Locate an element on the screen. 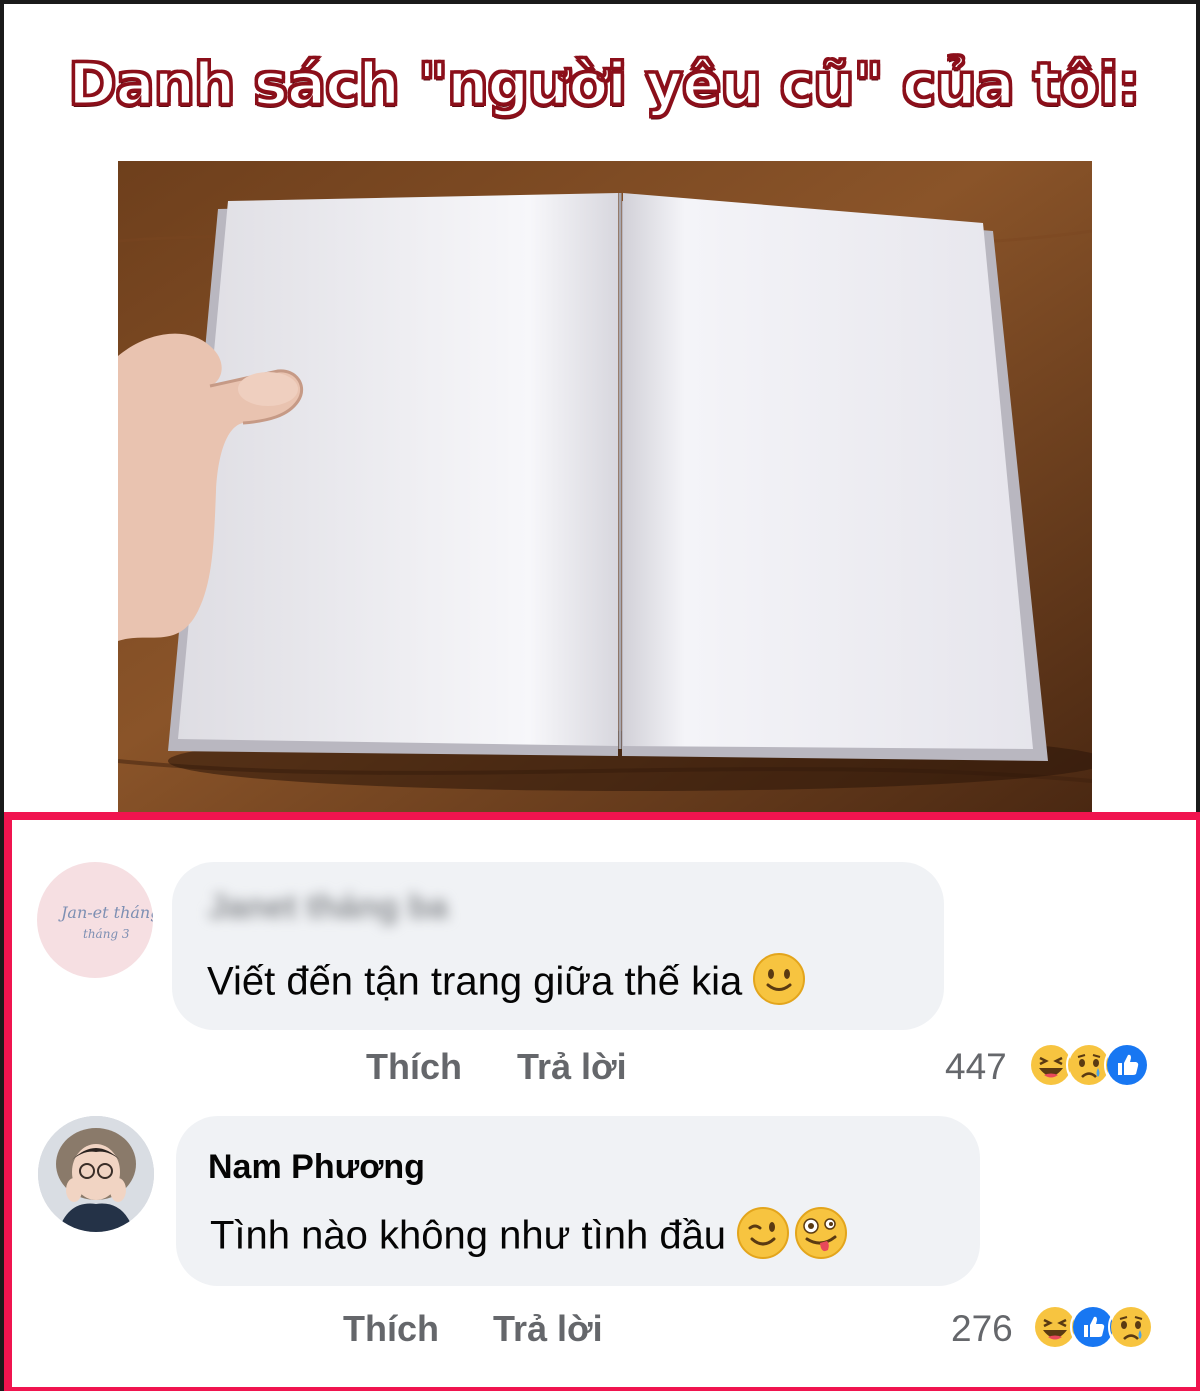  avatar: Jan-et tháng 3 tháng 3 is located at coordinates (95, 920).